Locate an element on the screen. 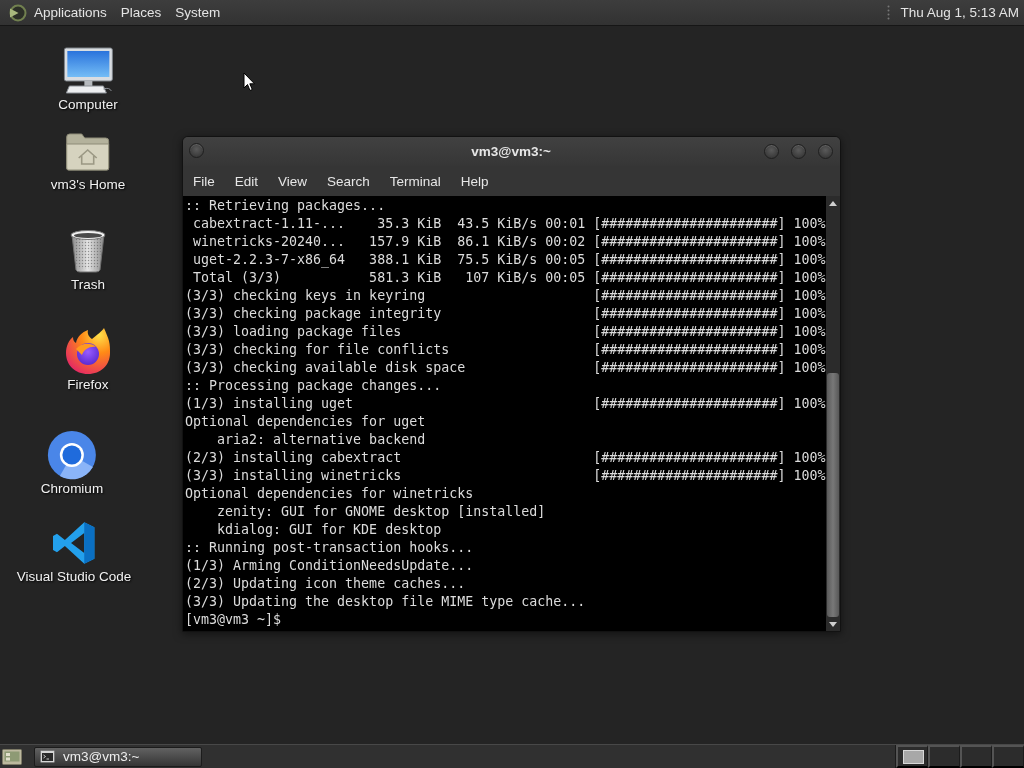  terminal-line: winetricks-20240... 157.9 KiB 86.1 KiB/s 00:02 is located at coordinates (389, 242).